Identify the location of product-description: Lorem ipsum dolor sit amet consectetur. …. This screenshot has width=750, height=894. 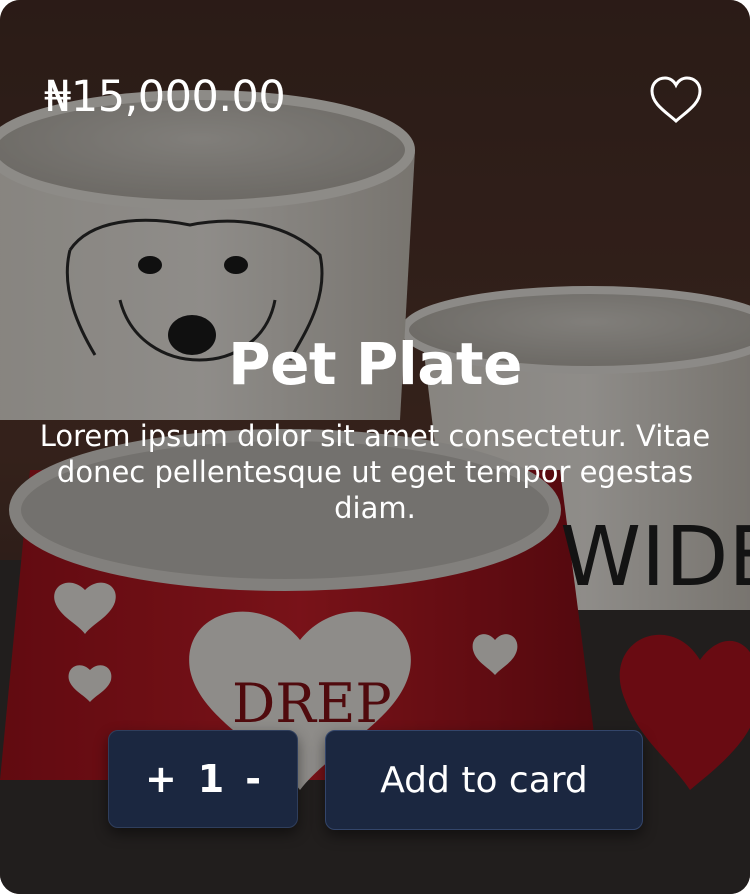
(375, 472).